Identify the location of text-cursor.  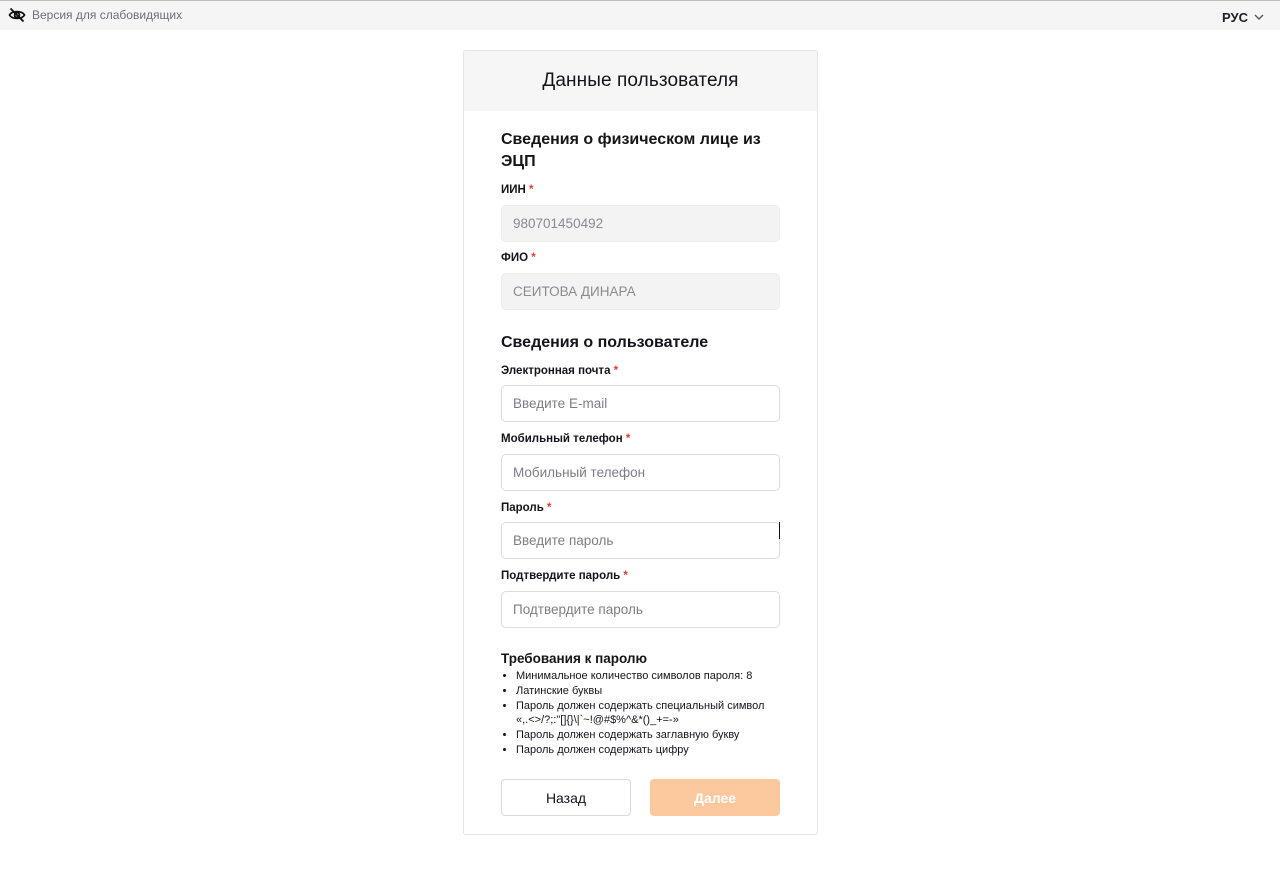
(779, 530).